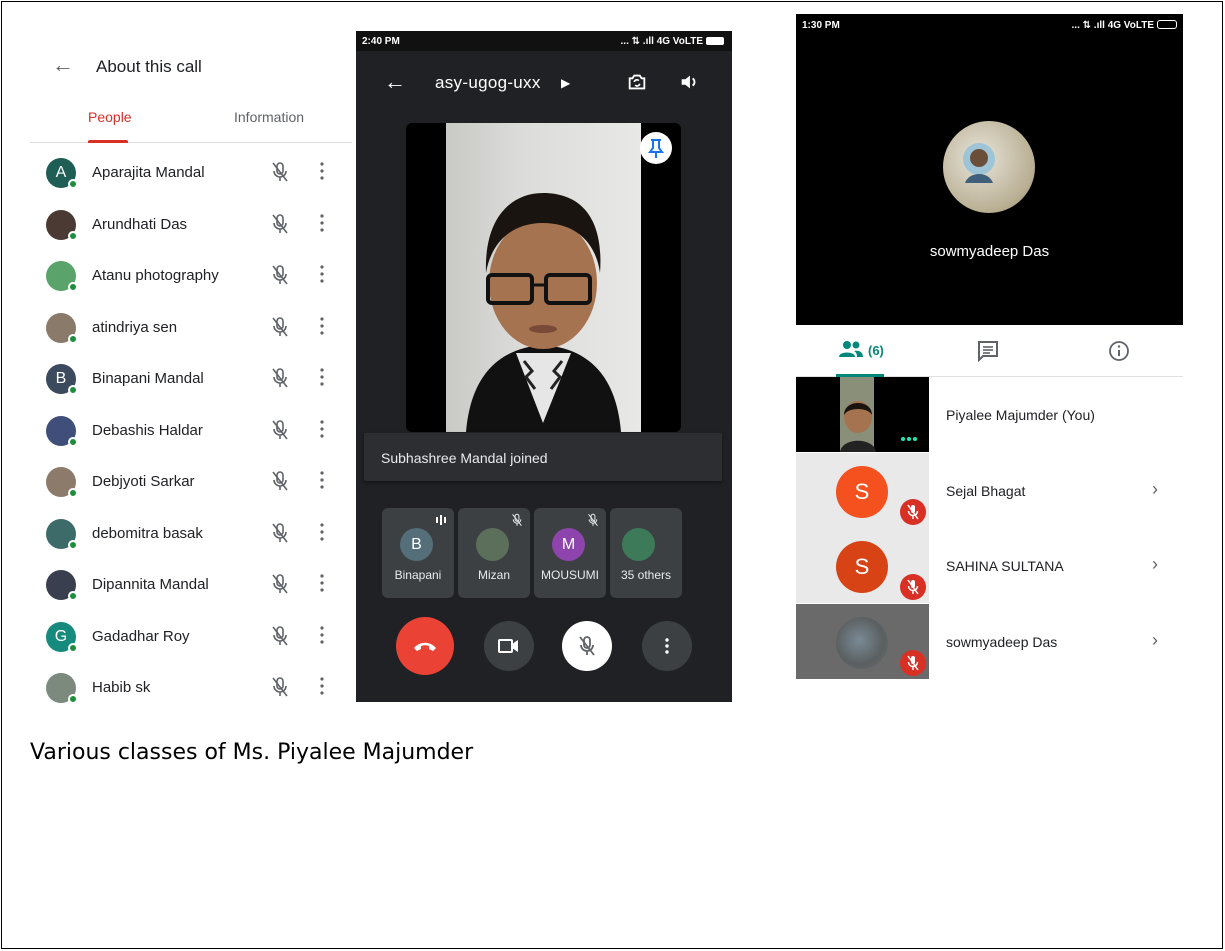 This screenshot has width=1225, height=951. I want to click on person-row: G Gadadhar Roy, so click(191, 638).